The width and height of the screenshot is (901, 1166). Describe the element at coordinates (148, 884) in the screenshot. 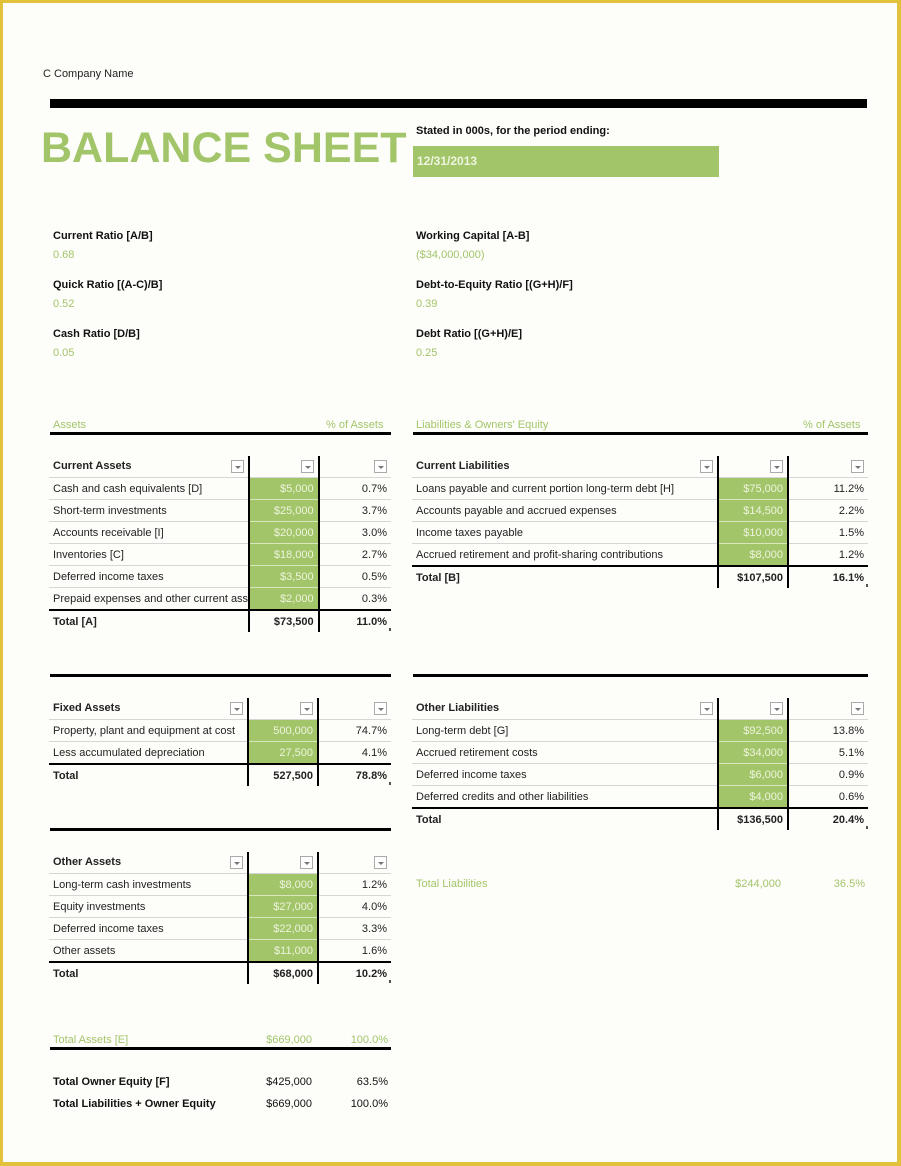

I see `row-label: Long-term cash investments` at that location.